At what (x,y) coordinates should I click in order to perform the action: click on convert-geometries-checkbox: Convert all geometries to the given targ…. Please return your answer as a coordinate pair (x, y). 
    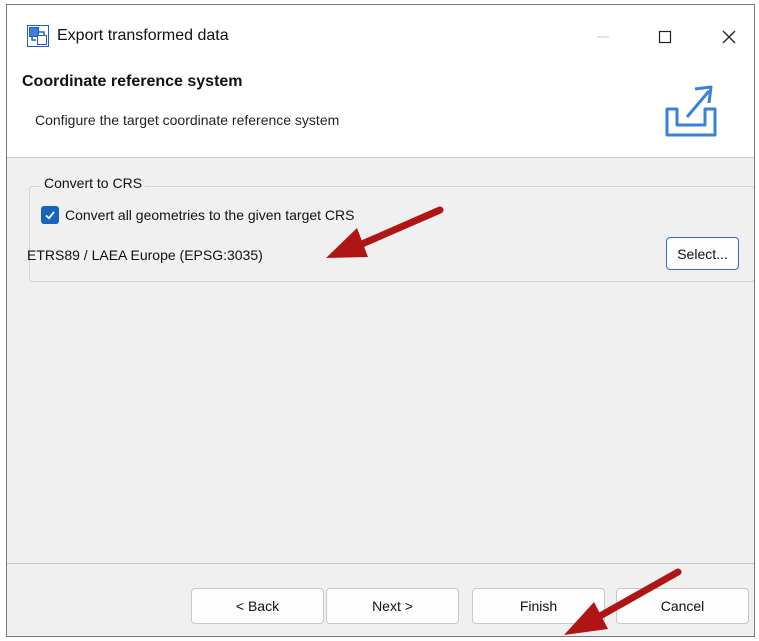
    Looking at the image, I should click on (197, 215).